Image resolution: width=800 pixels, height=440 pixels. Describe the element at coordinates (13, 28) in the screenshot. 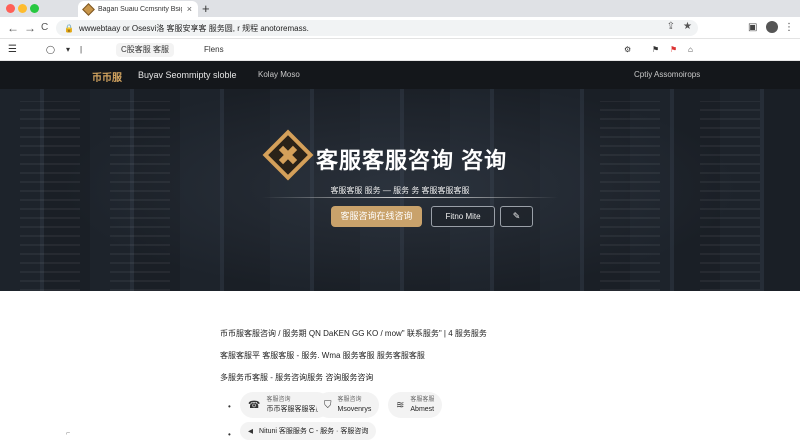

I see `back-button: ←` at that location.